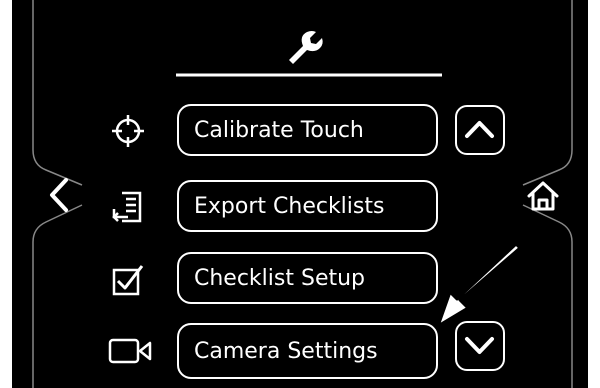  I want to click on calibrate-touch-button: Calibrate Touch, so click(307, 130).